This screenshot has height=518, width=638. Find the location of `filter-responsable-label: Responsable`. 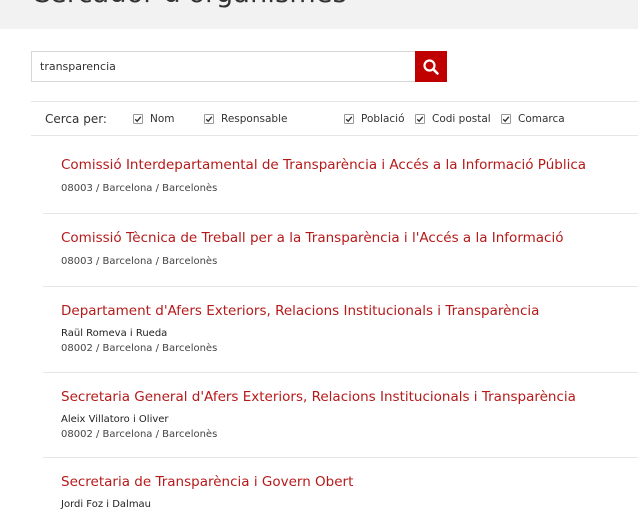

filter-responsable-label: Responsable is located at coordinates (254, 118).